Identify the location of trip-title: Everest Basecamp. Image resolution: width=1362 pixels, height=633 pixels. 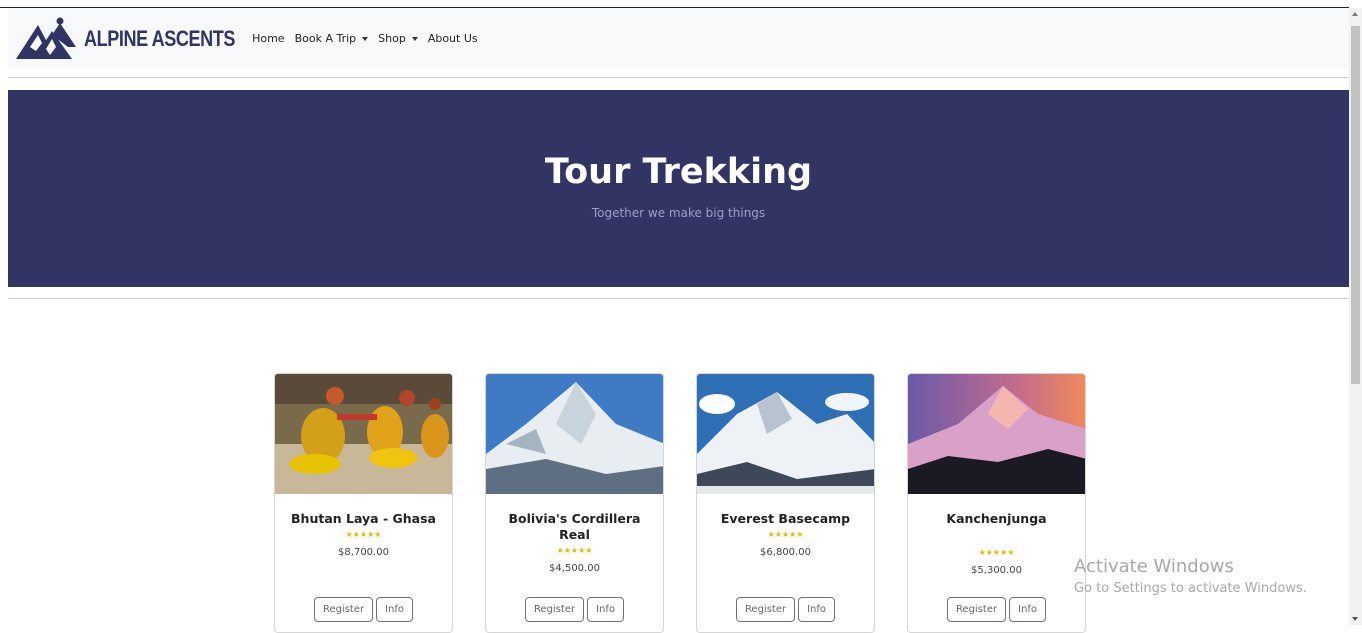
(785, 518).